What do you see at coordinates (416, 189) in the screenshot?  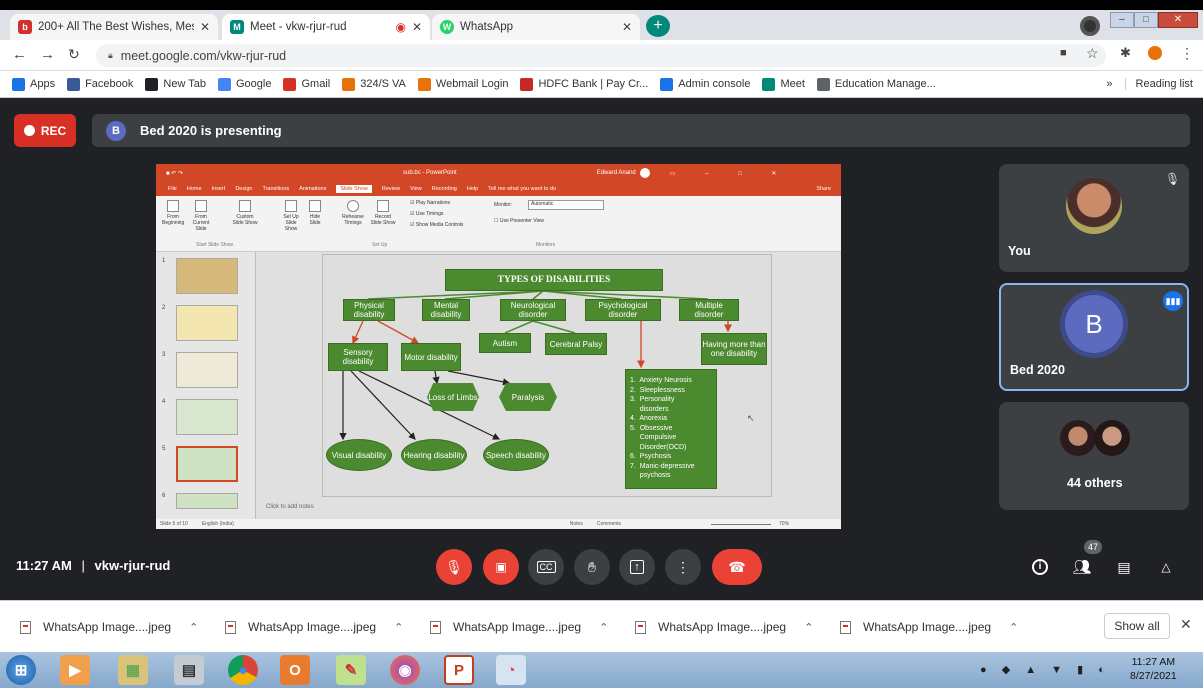 I see `ppt-menu-item: View` at bounding box center [416, 189].